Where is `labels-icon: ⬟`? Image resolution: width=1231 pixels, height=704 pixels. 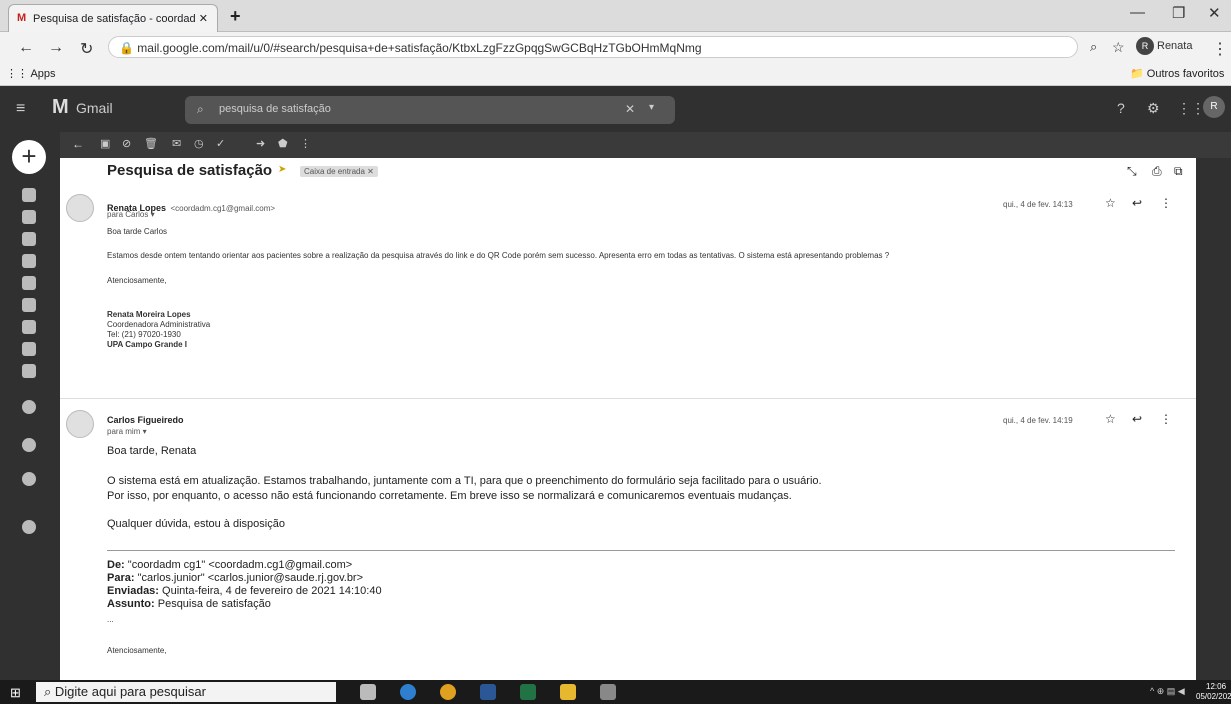
labels-icon: ⬟ is located at coordinates (283, 143).